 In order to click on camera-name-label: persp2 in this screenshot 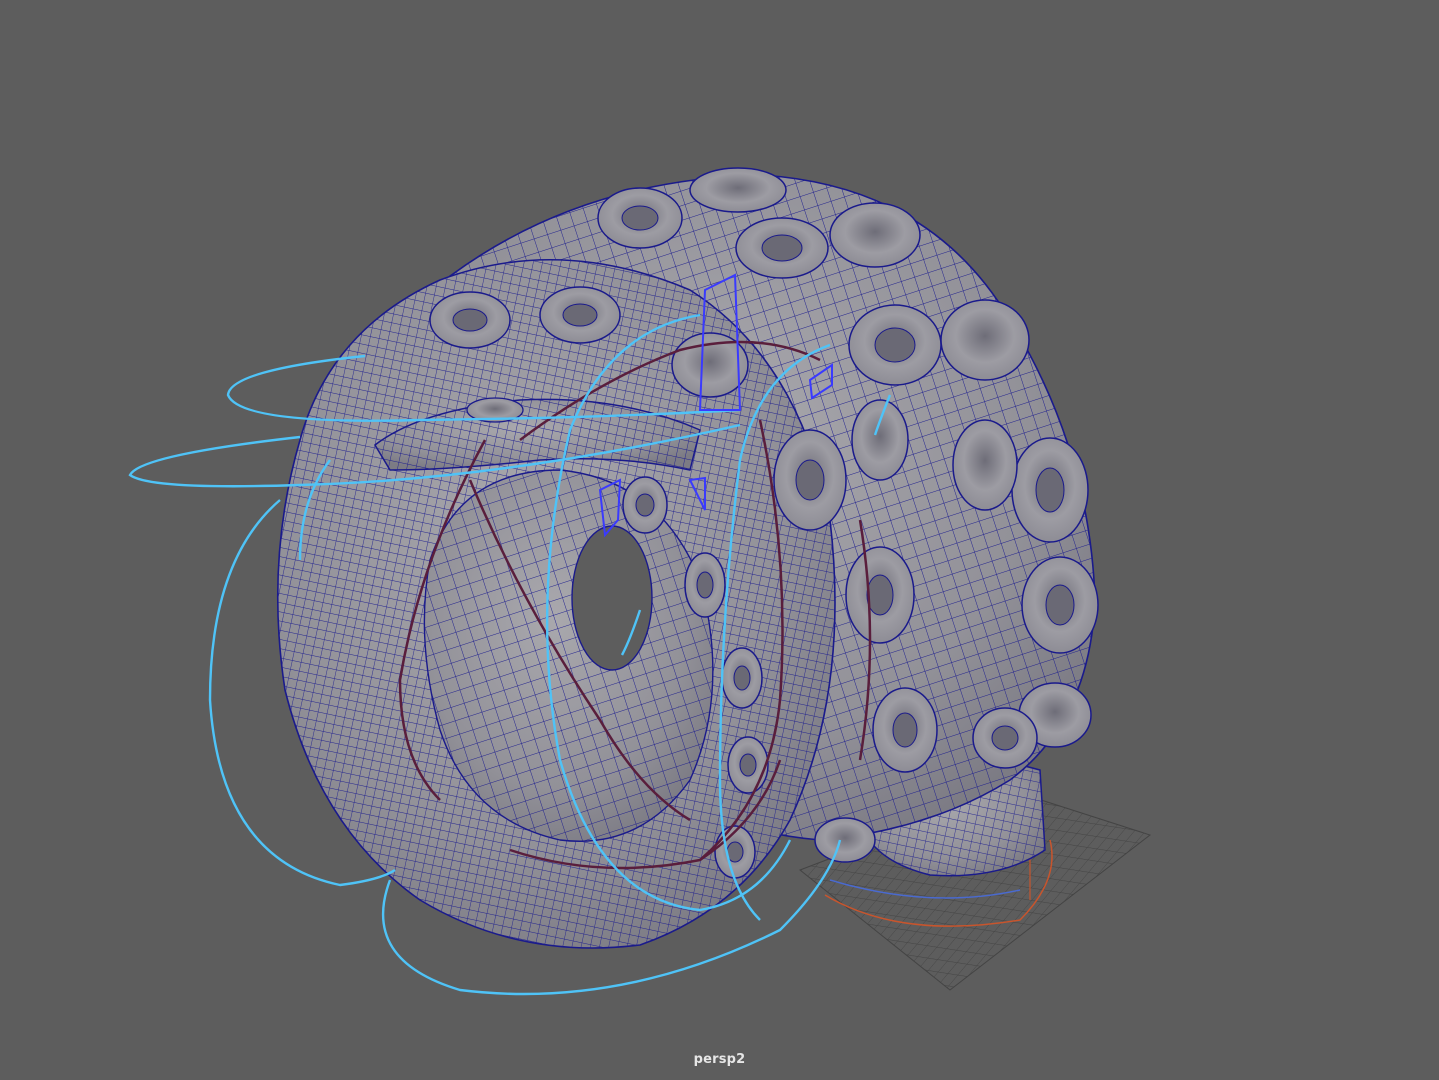, I will do `click(719, 1059)`.